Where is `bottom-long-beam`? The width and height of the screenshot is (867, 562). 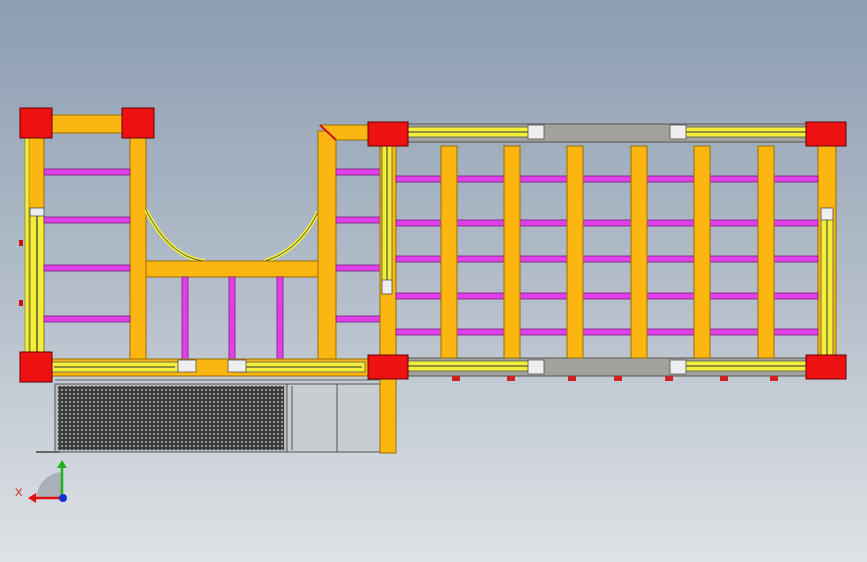
bottom-long-beam is located at coordinates (216, 367).